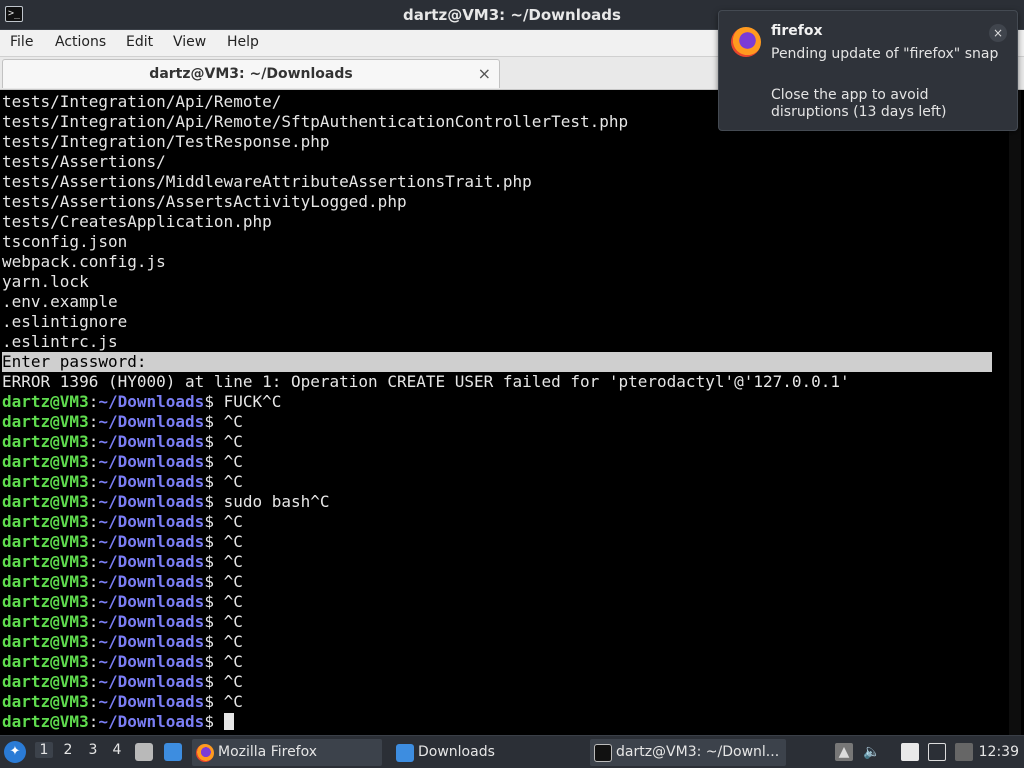  What do you see at coordinates (910, 752) in the screenshot?
I see `clipboard-icon` at bounding box center [910, 752].